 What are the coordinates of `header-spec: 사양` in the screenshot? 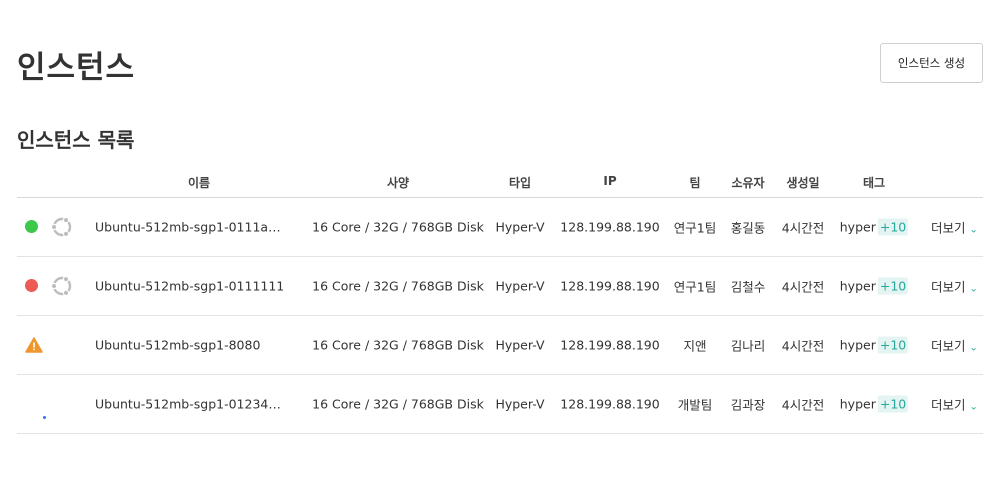 It's located at (398, 182).